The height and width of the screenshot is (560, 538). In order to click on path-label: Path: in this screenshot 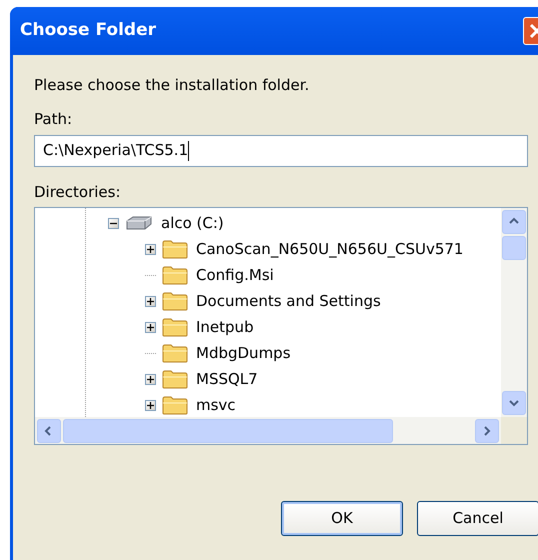, I will do `click(54, 119)`.